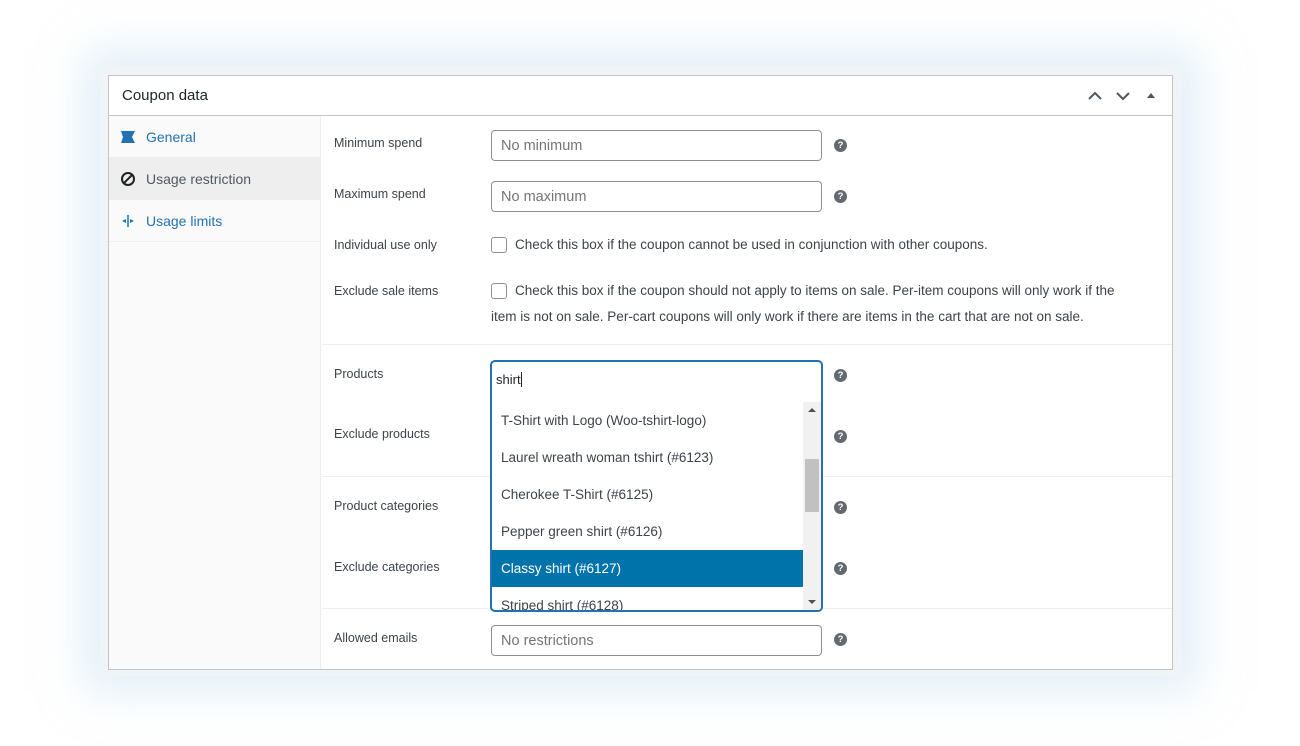 The image size is (1300, 746). What do you see at coordinates (165, 95) in the screenshot?
I see `panel-title: Coupon data` at bounding box center [165, 95].